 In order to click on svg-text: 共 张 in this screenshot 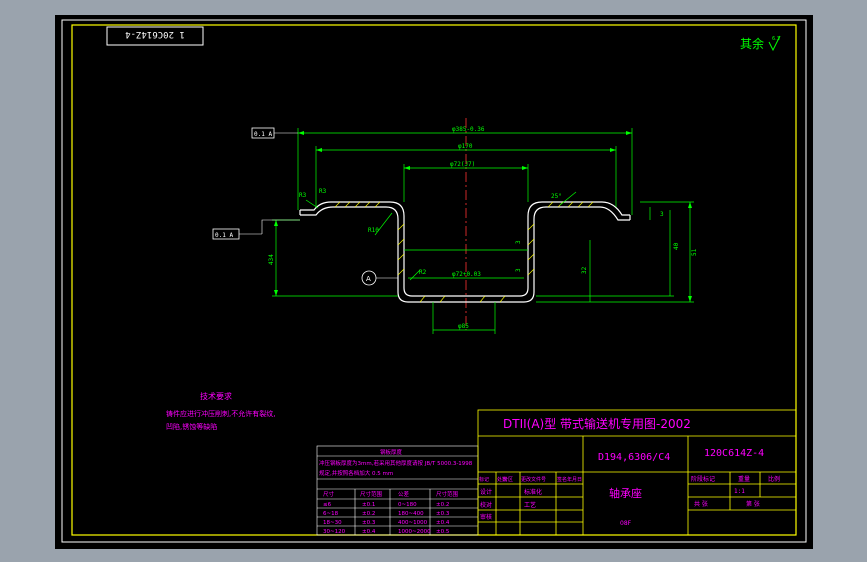, I will do `click(701, 504)`.